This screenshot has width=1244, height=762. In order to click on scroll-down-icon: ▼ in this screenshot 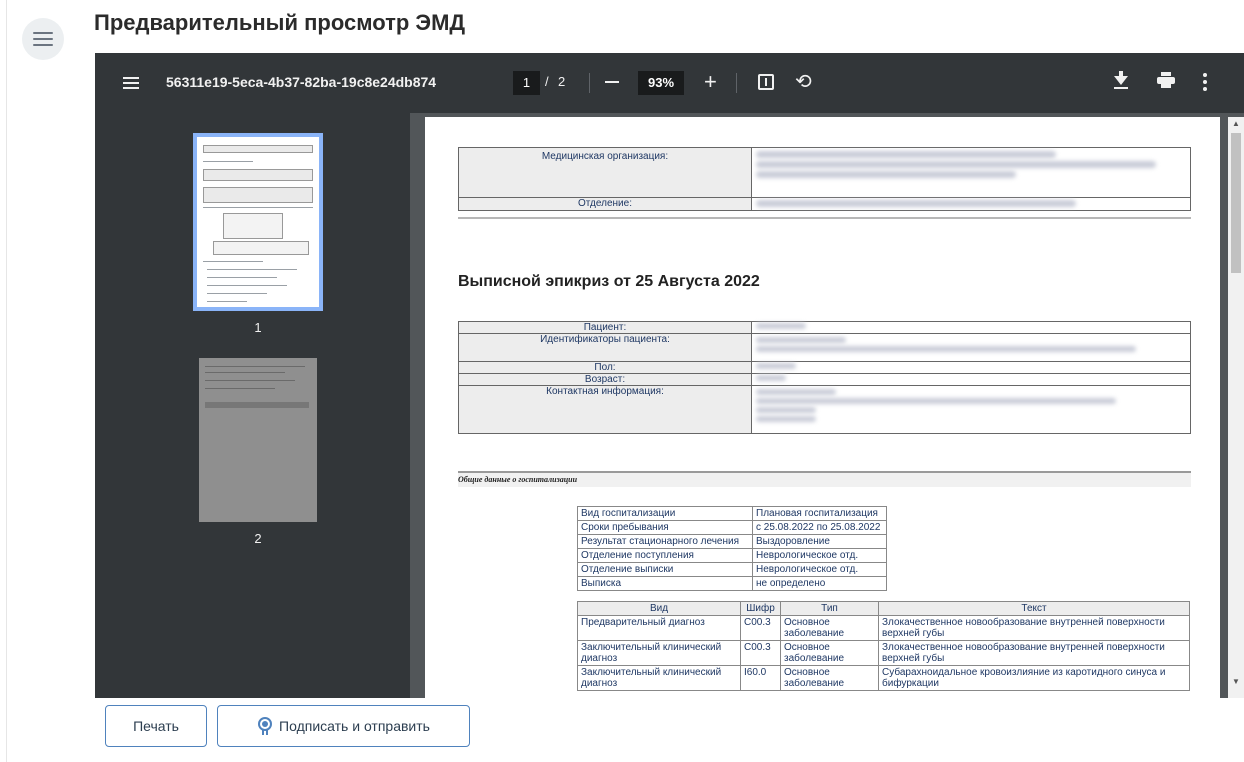, I will do `click(1236, 681)`.